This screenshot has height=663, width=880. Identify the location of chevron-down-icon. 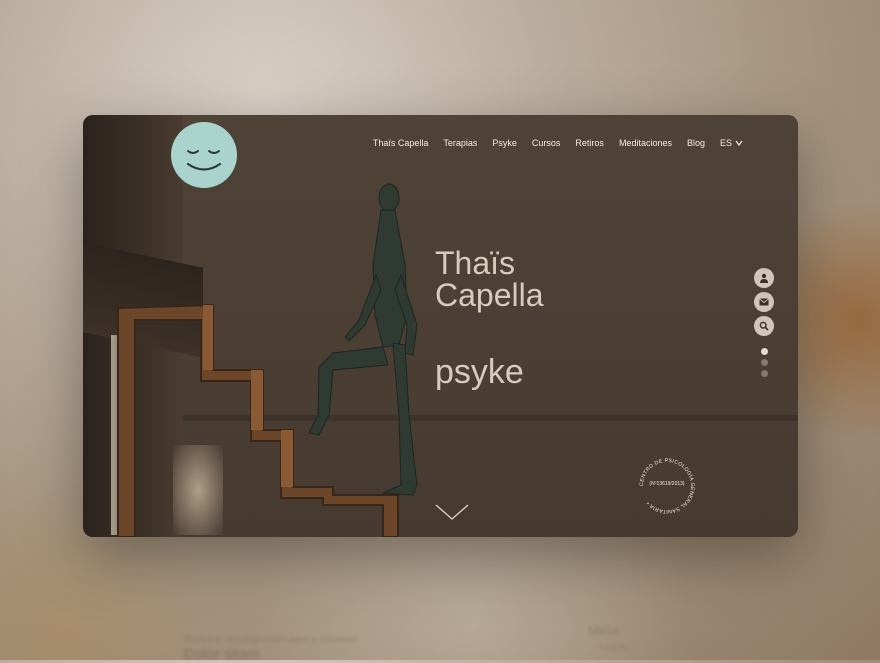
(739, 143).